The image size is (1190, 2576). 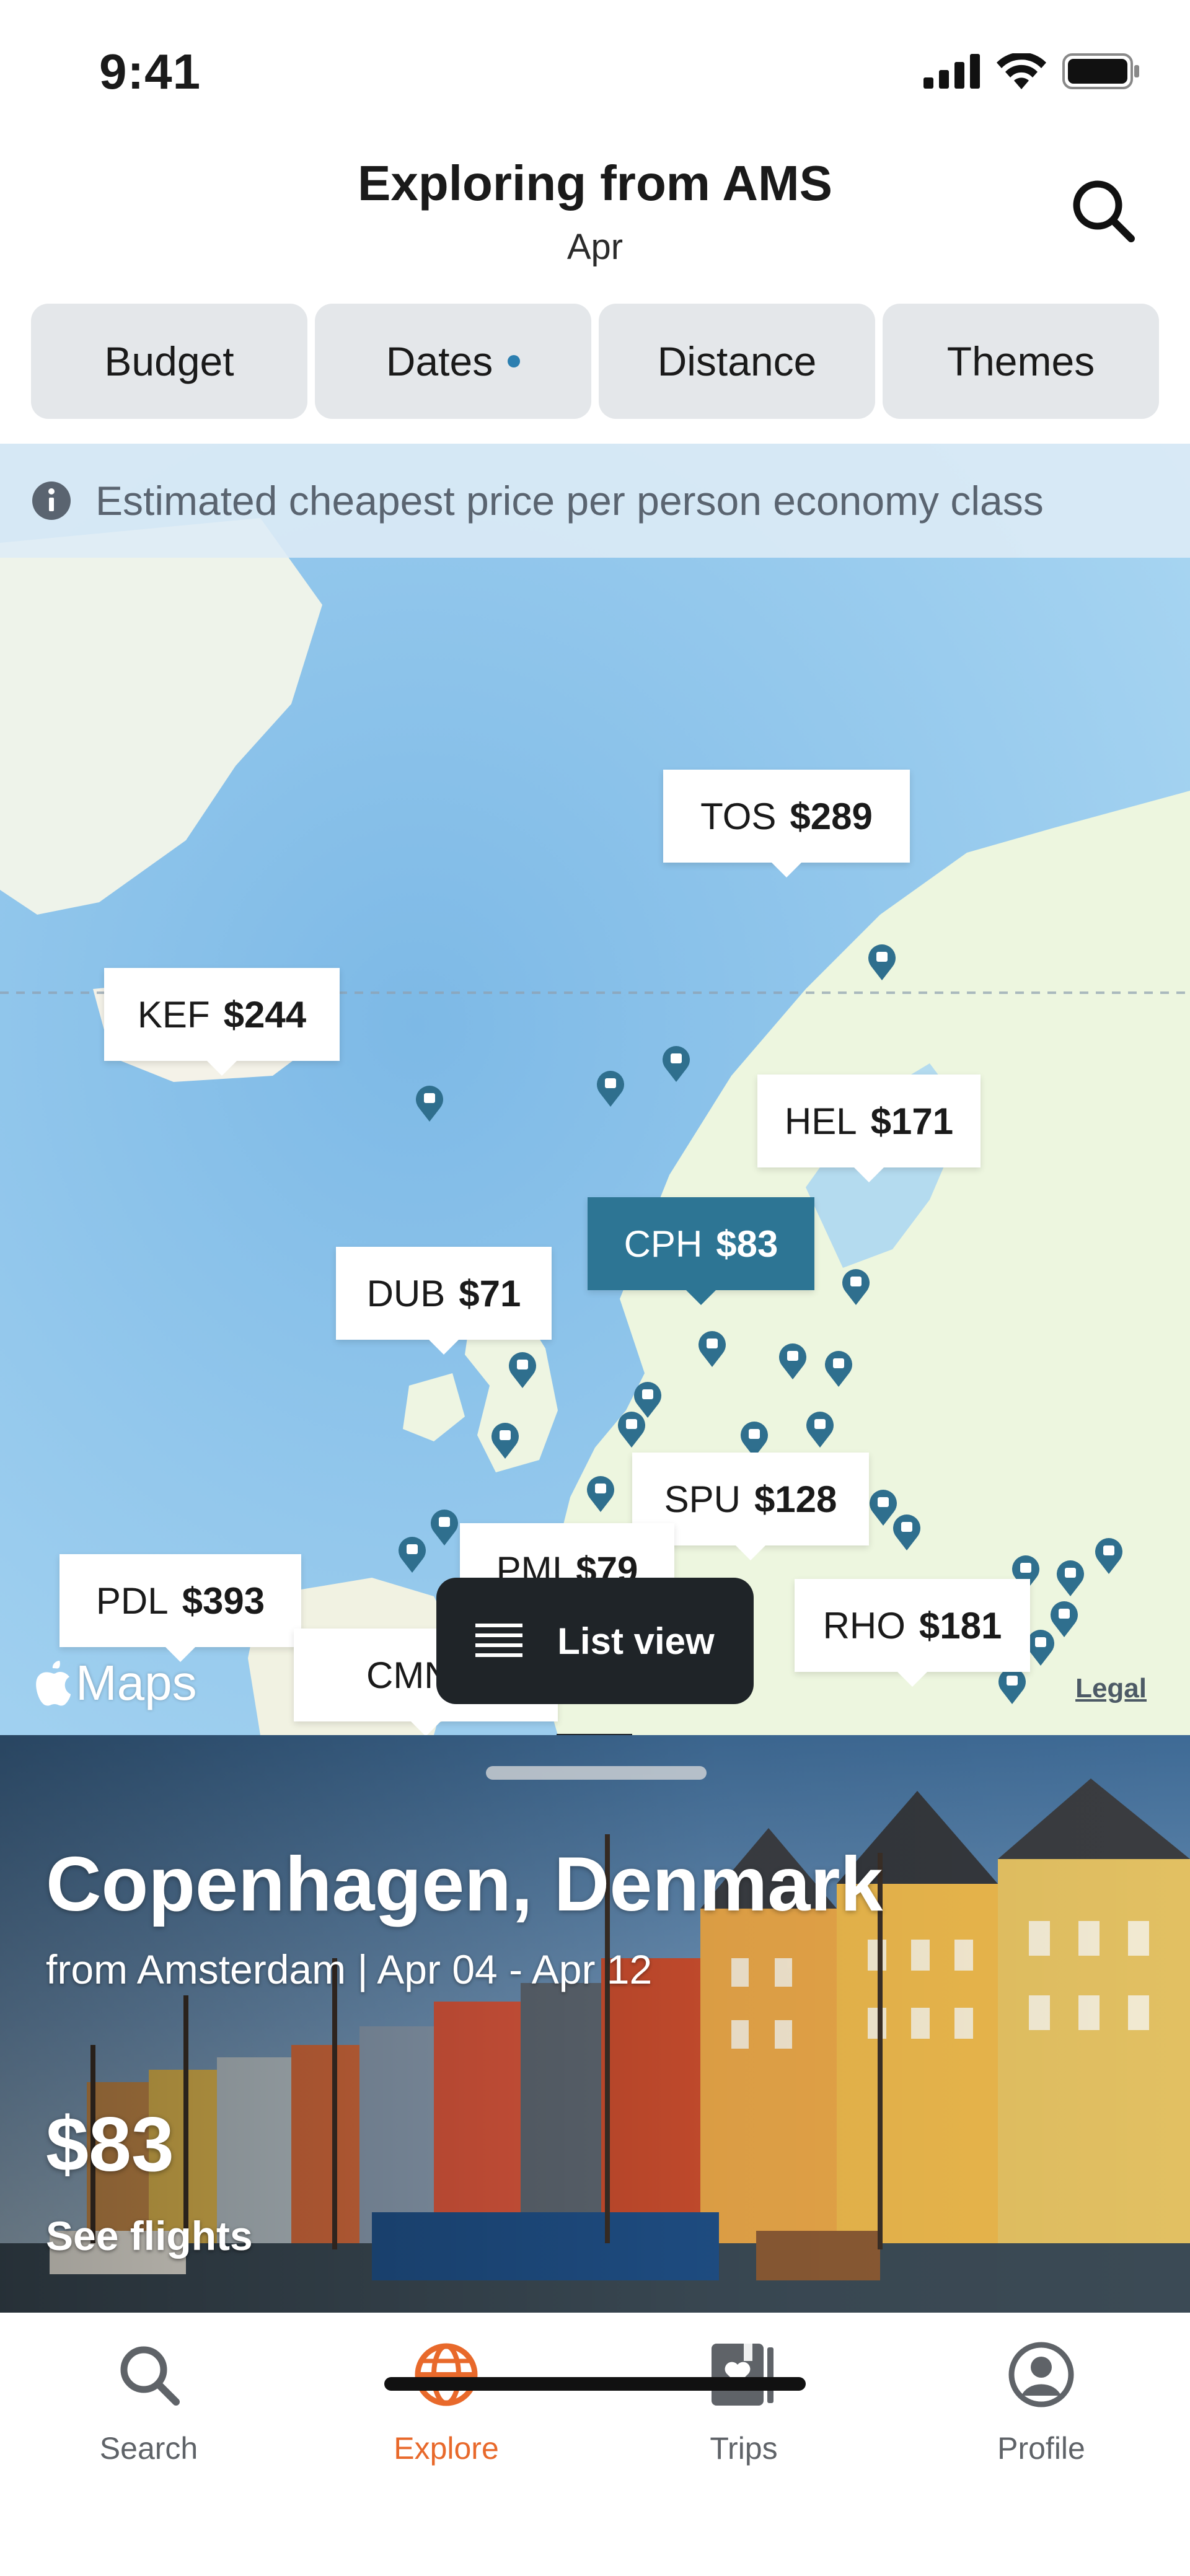 What do you see at coordinates (1111, 1689) in the screenshot?
I see `legal-link: Legal` at bounding box center [1111, 1689].